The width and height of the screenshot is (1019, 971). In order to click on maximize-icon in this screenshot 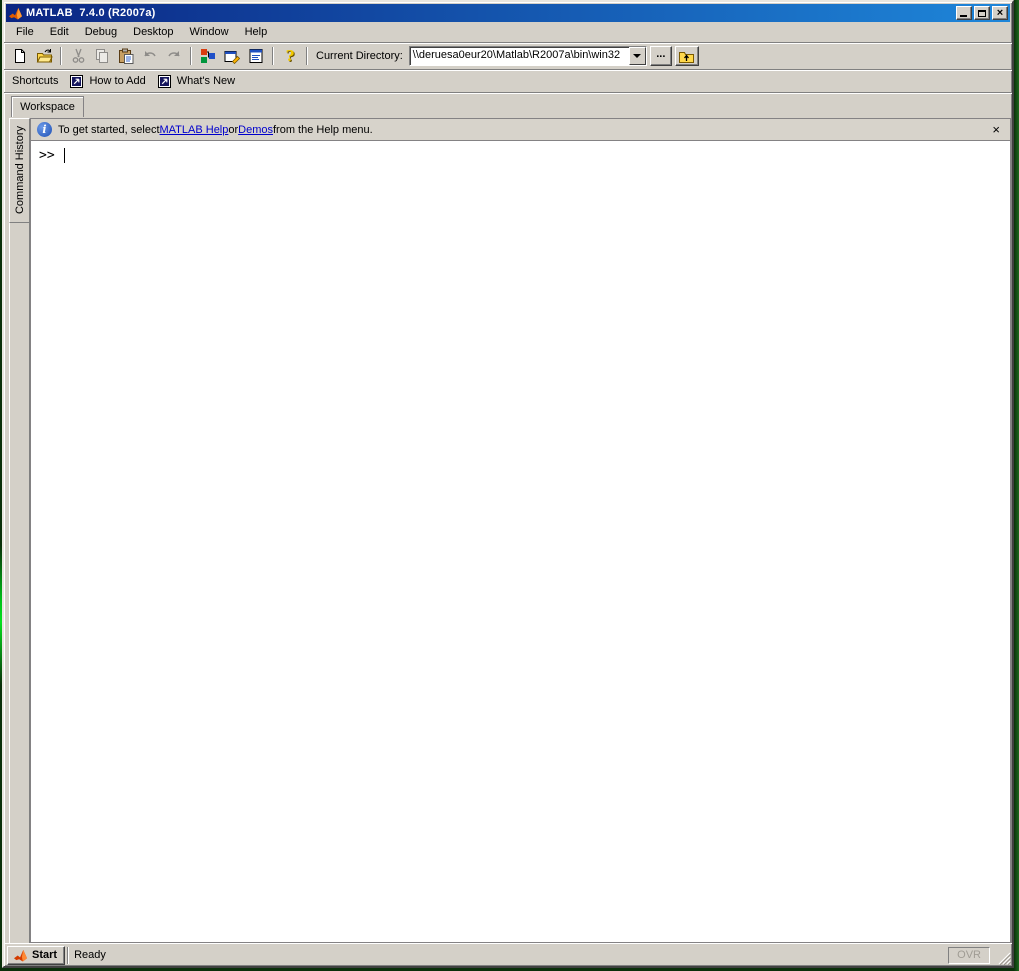, I will do `click(982, 13)`.